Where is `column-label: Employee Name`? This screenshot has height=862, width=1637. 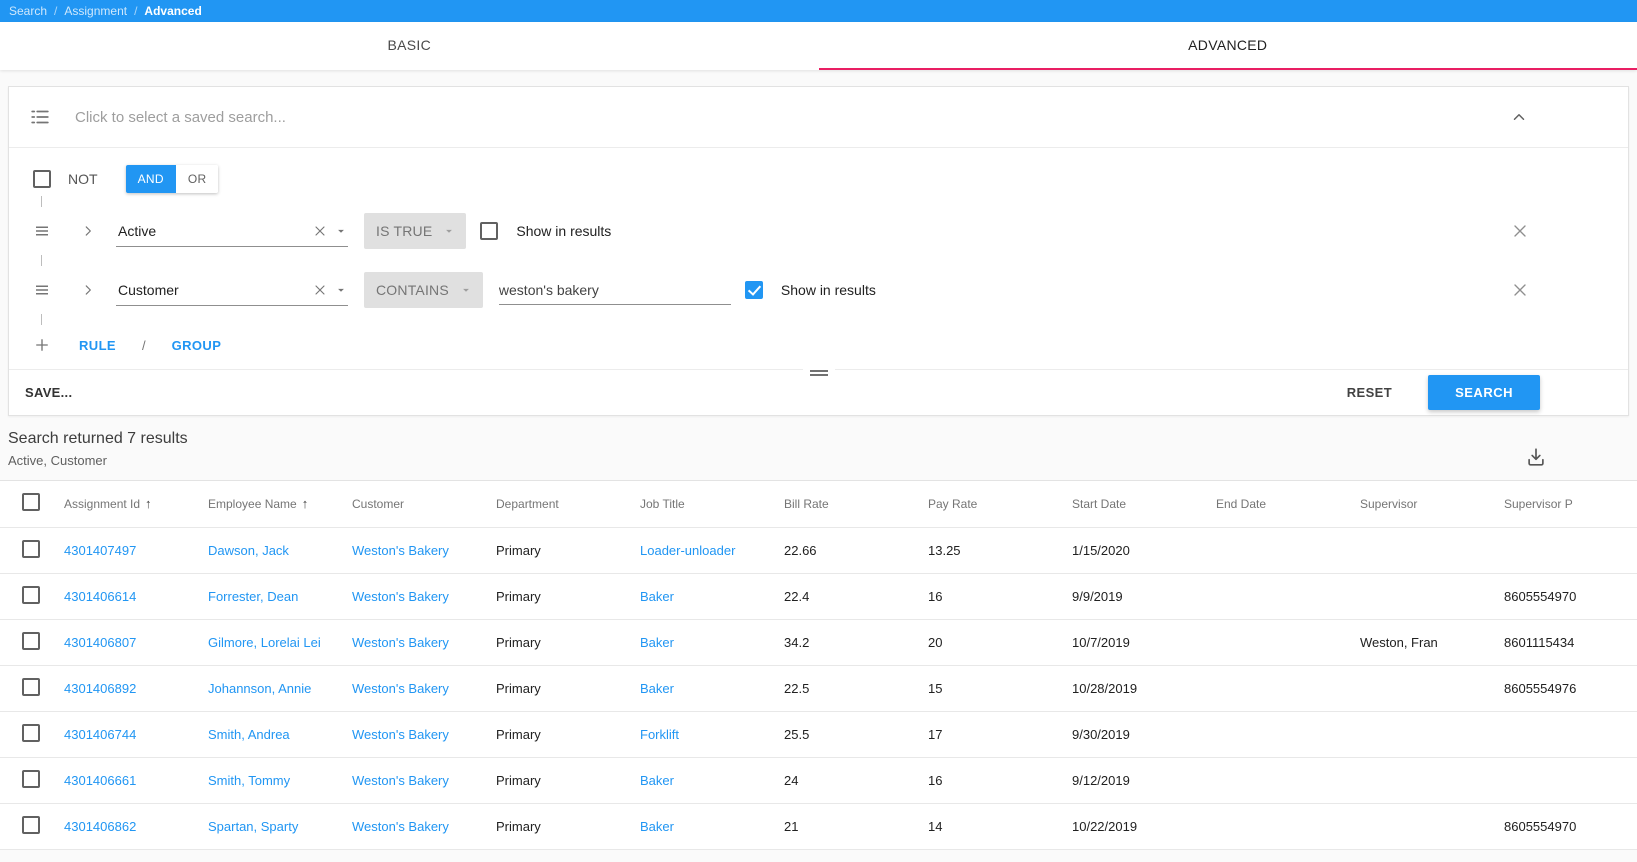 column-label: Employee Name is located at coordinates (252, 504).